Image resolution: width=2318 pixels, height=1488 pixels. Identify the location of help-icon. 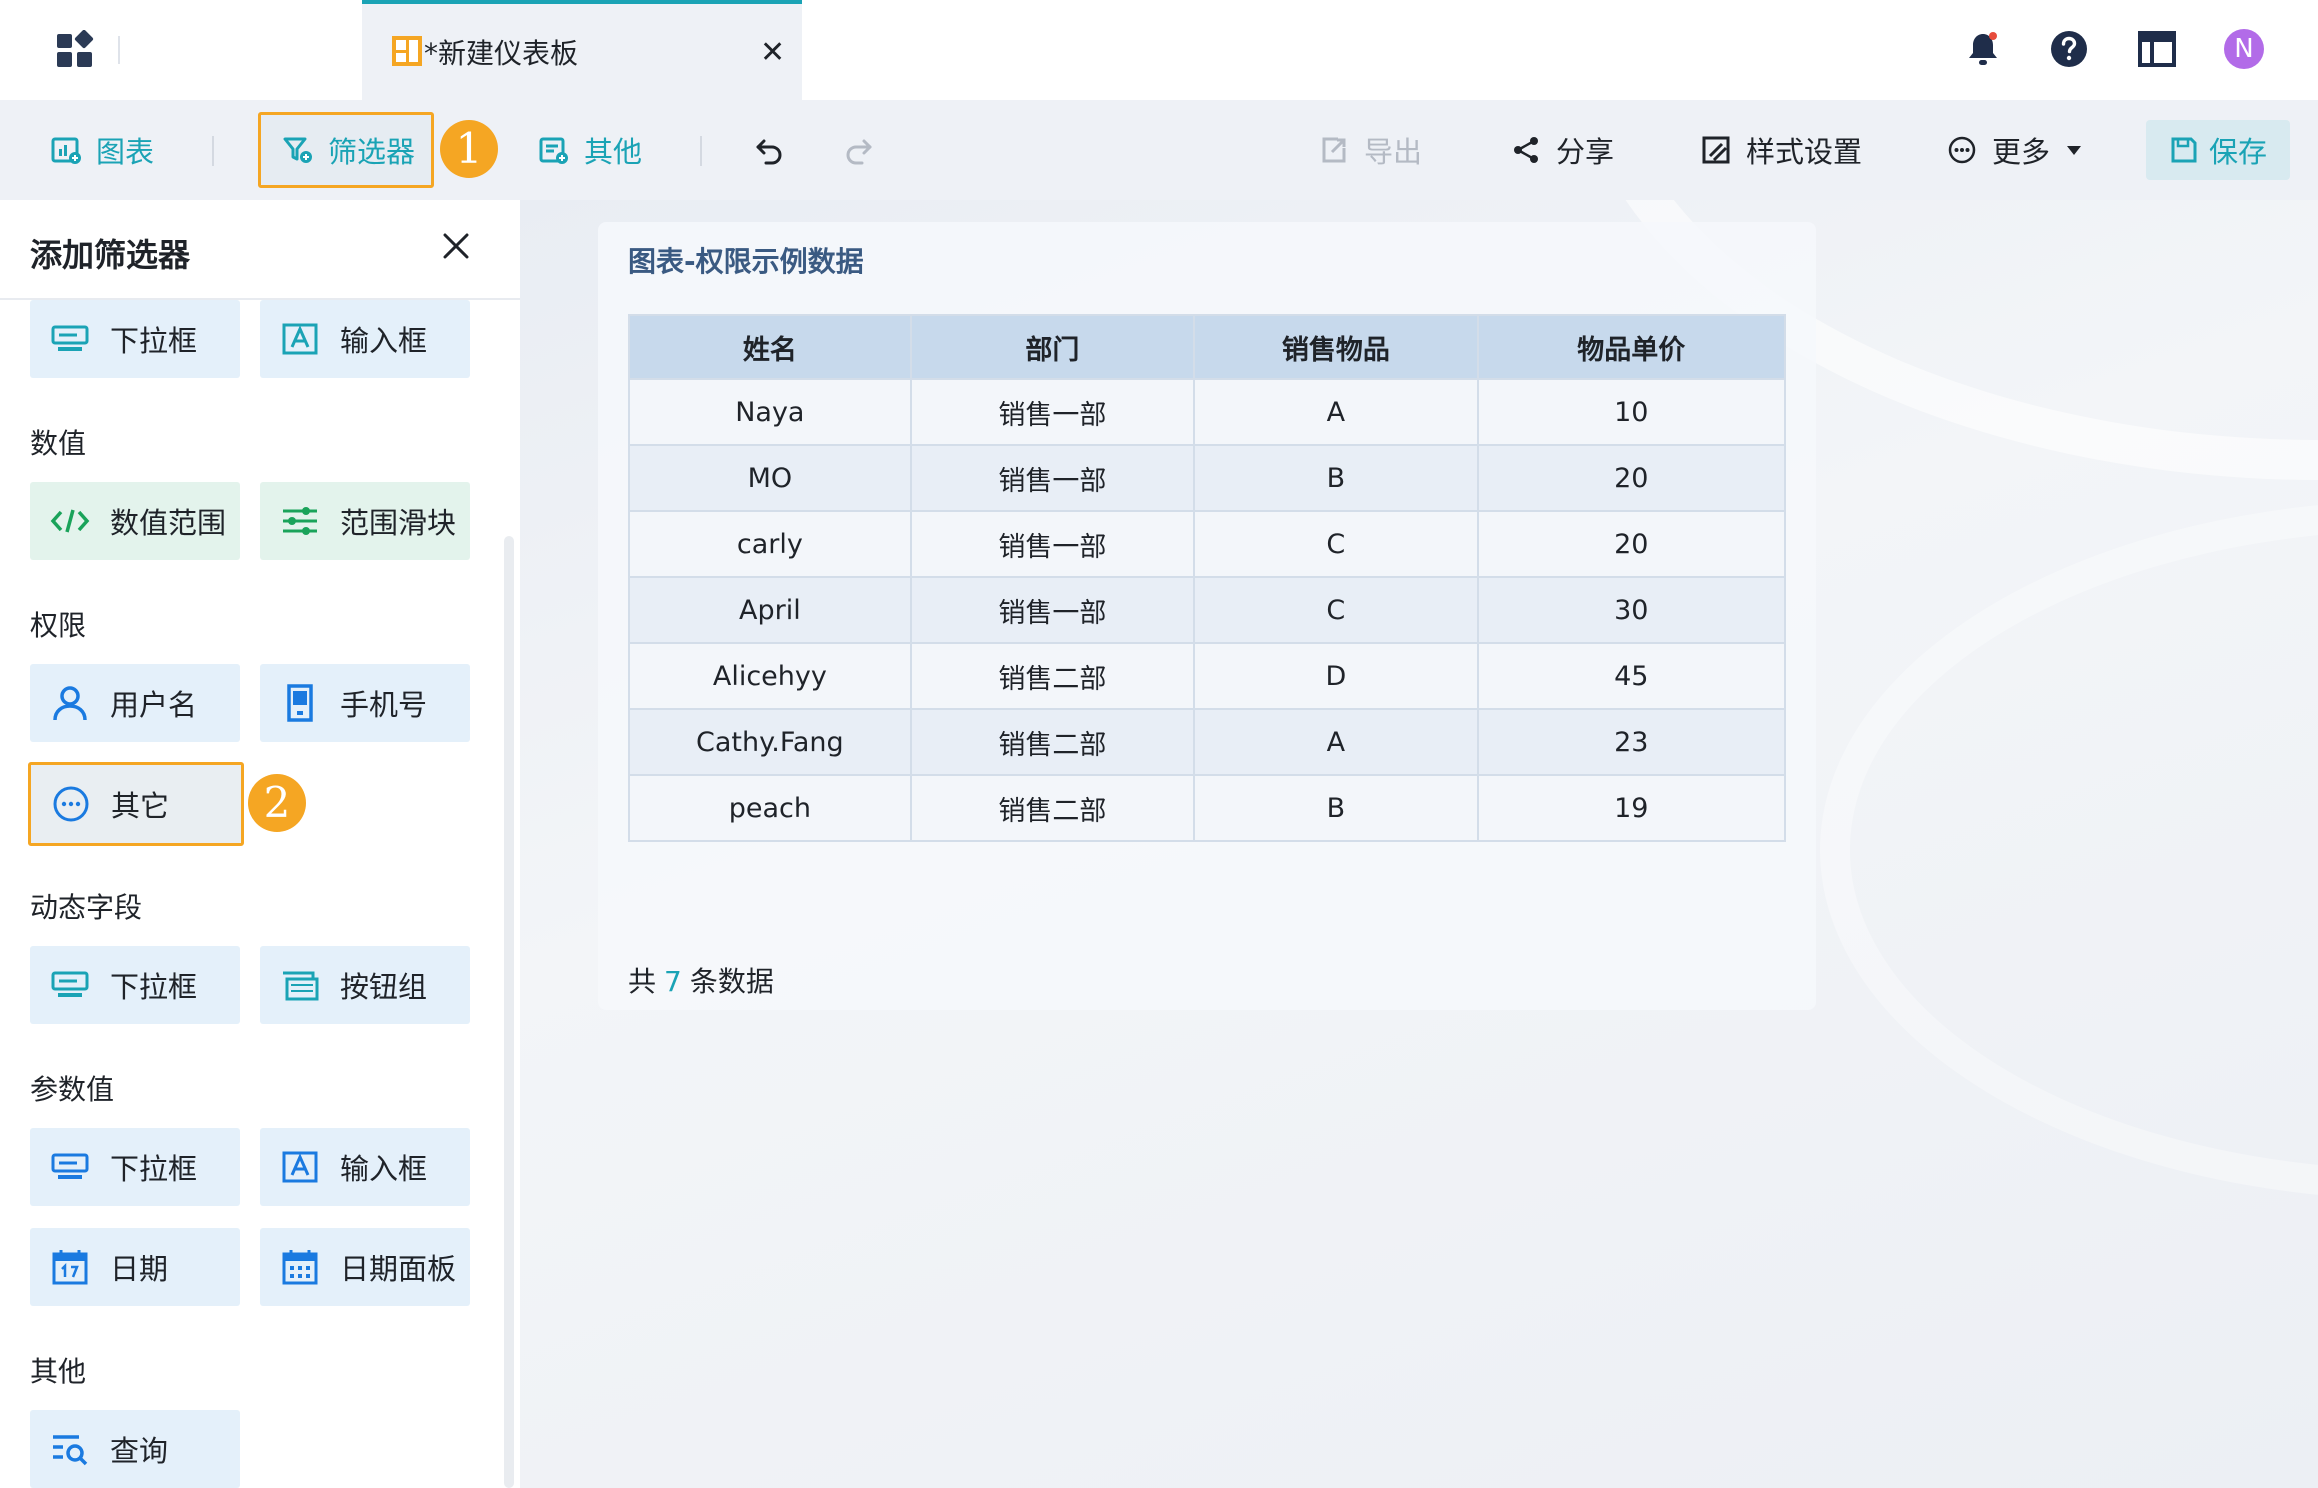
(2069, 49).